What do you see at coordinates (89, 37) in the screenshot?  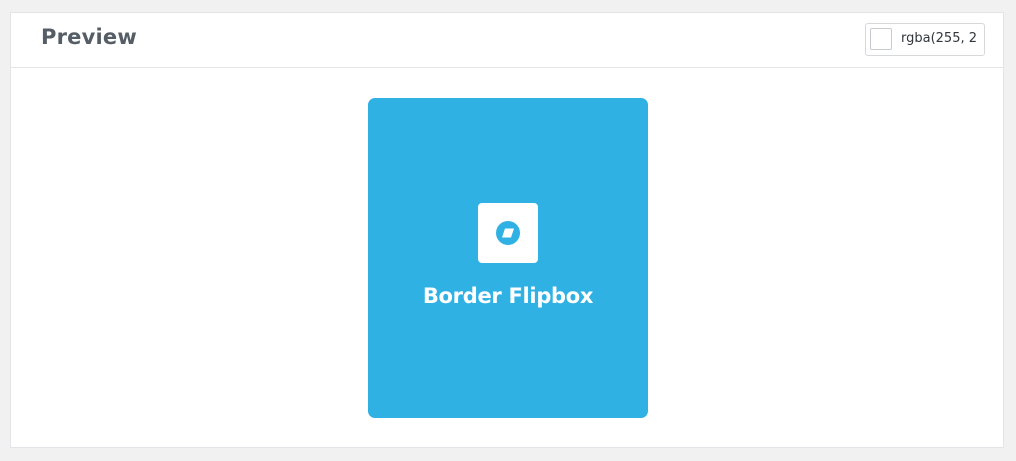 I see `page-title: Preview` at bounding box center [89, 37].